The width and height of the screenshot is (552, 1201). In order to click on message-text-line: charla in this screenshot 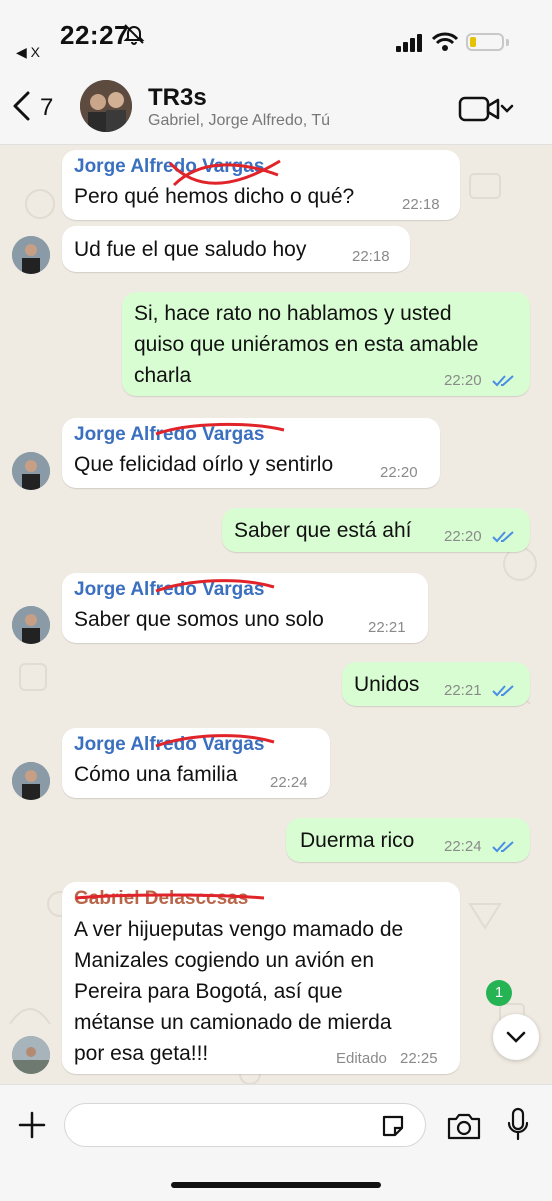, I will do `click(163, 375)`.